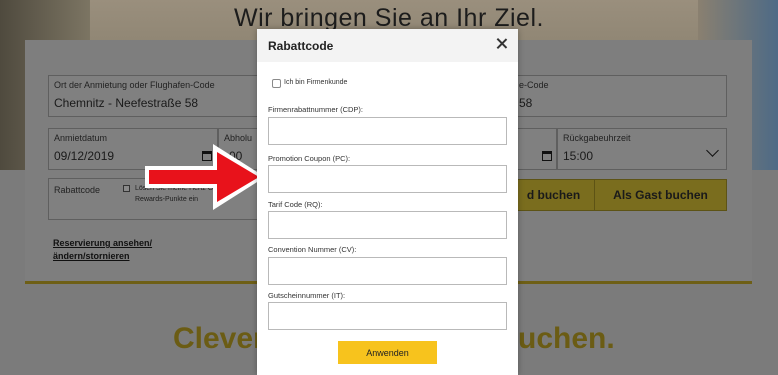  What do you see at coordinates (307, 295) in the screenshot?
I see `it-label: Gutscheinnummer (IT):` at bounding box center [307, 295].